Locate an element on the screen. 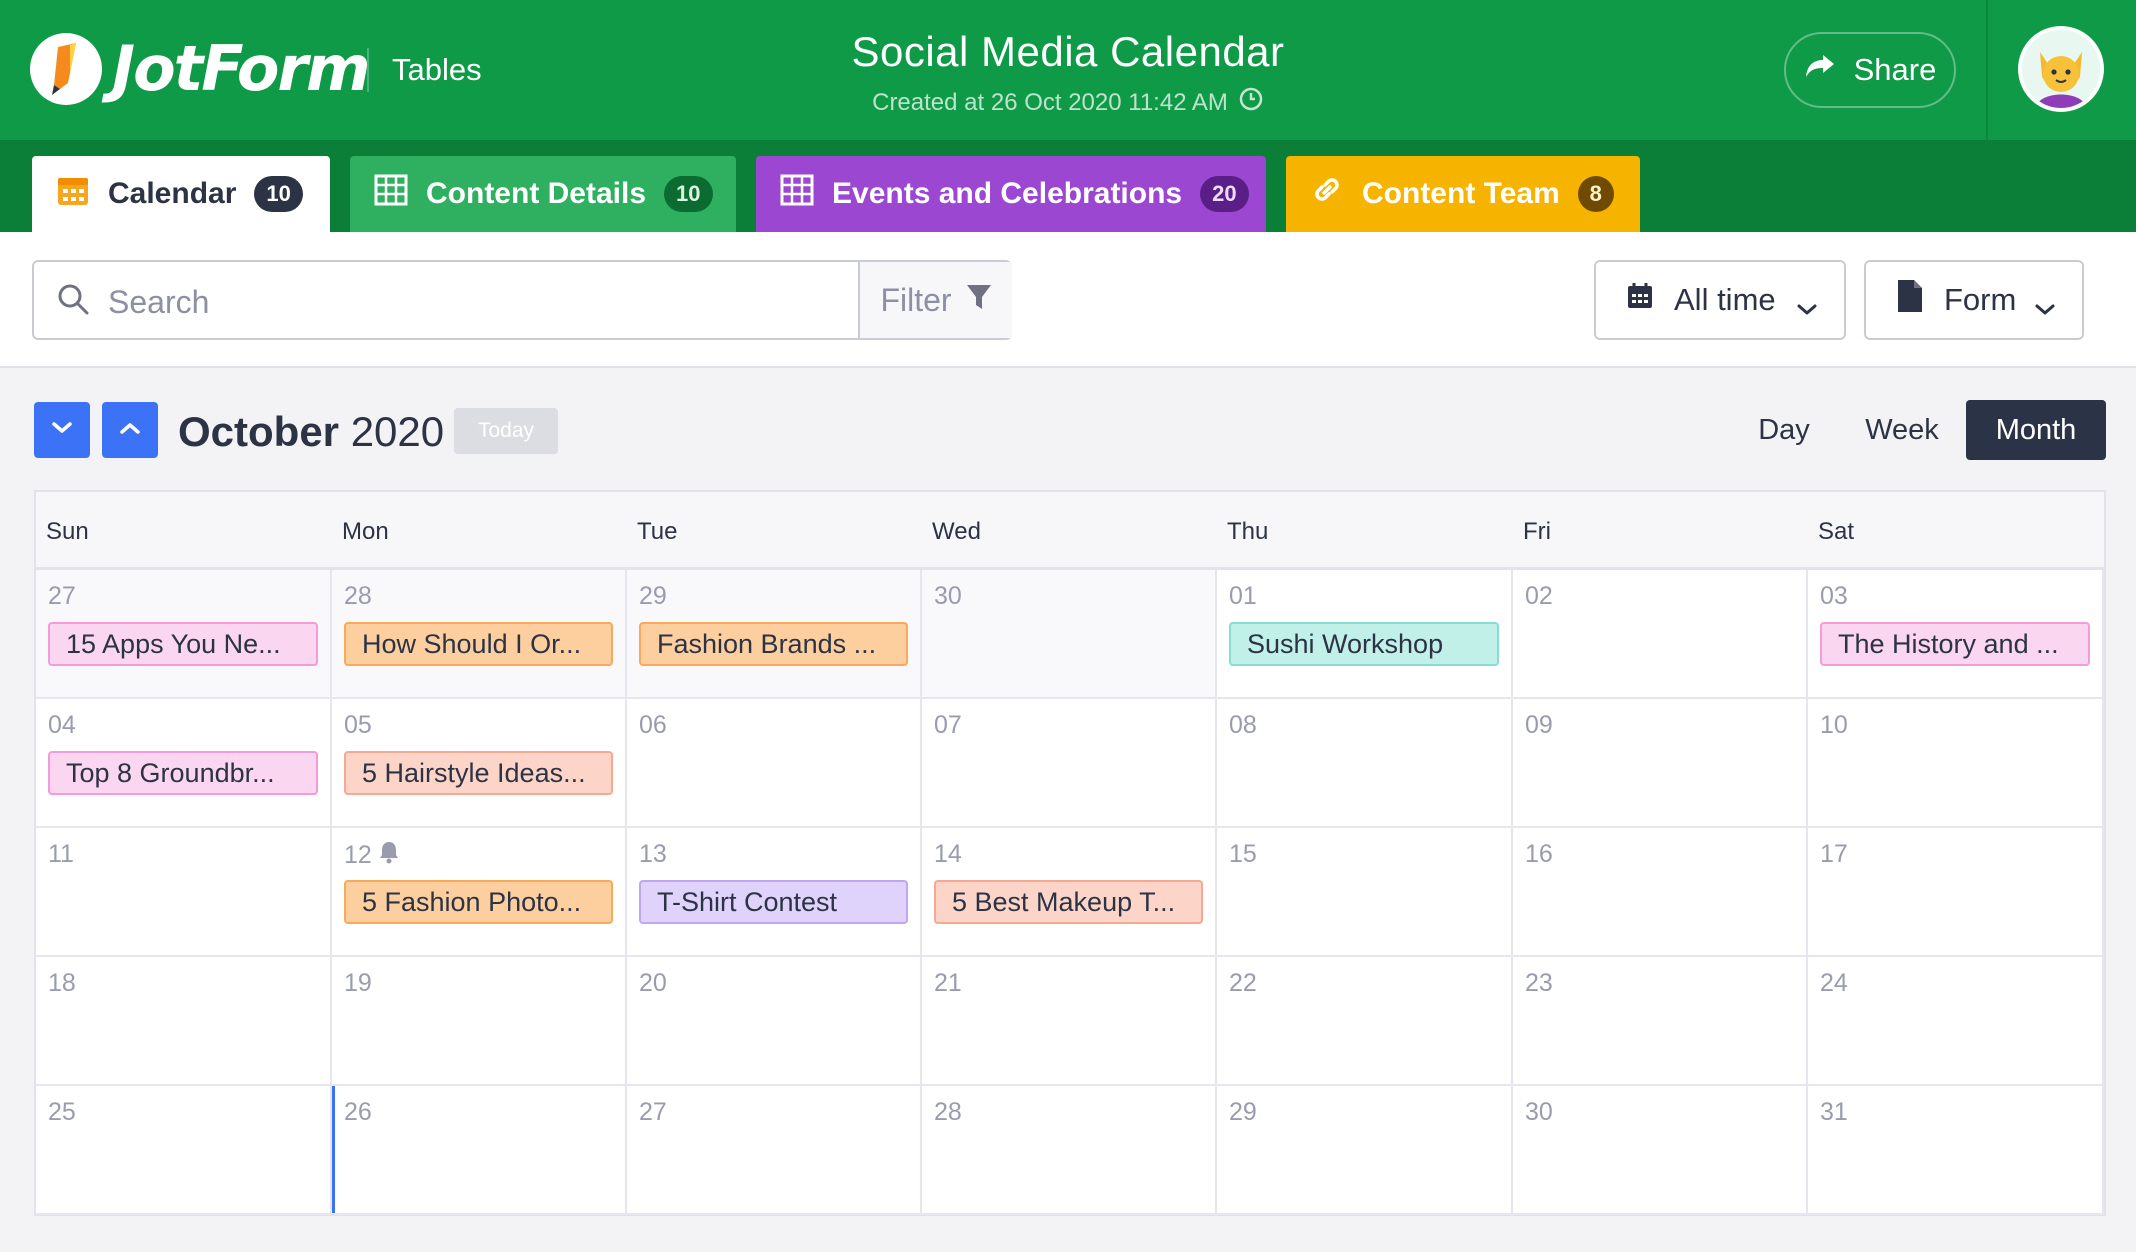 The height and width of the screenshot is (1252, 2136). day-cell: 27 is located at coordinates (774, 1150).